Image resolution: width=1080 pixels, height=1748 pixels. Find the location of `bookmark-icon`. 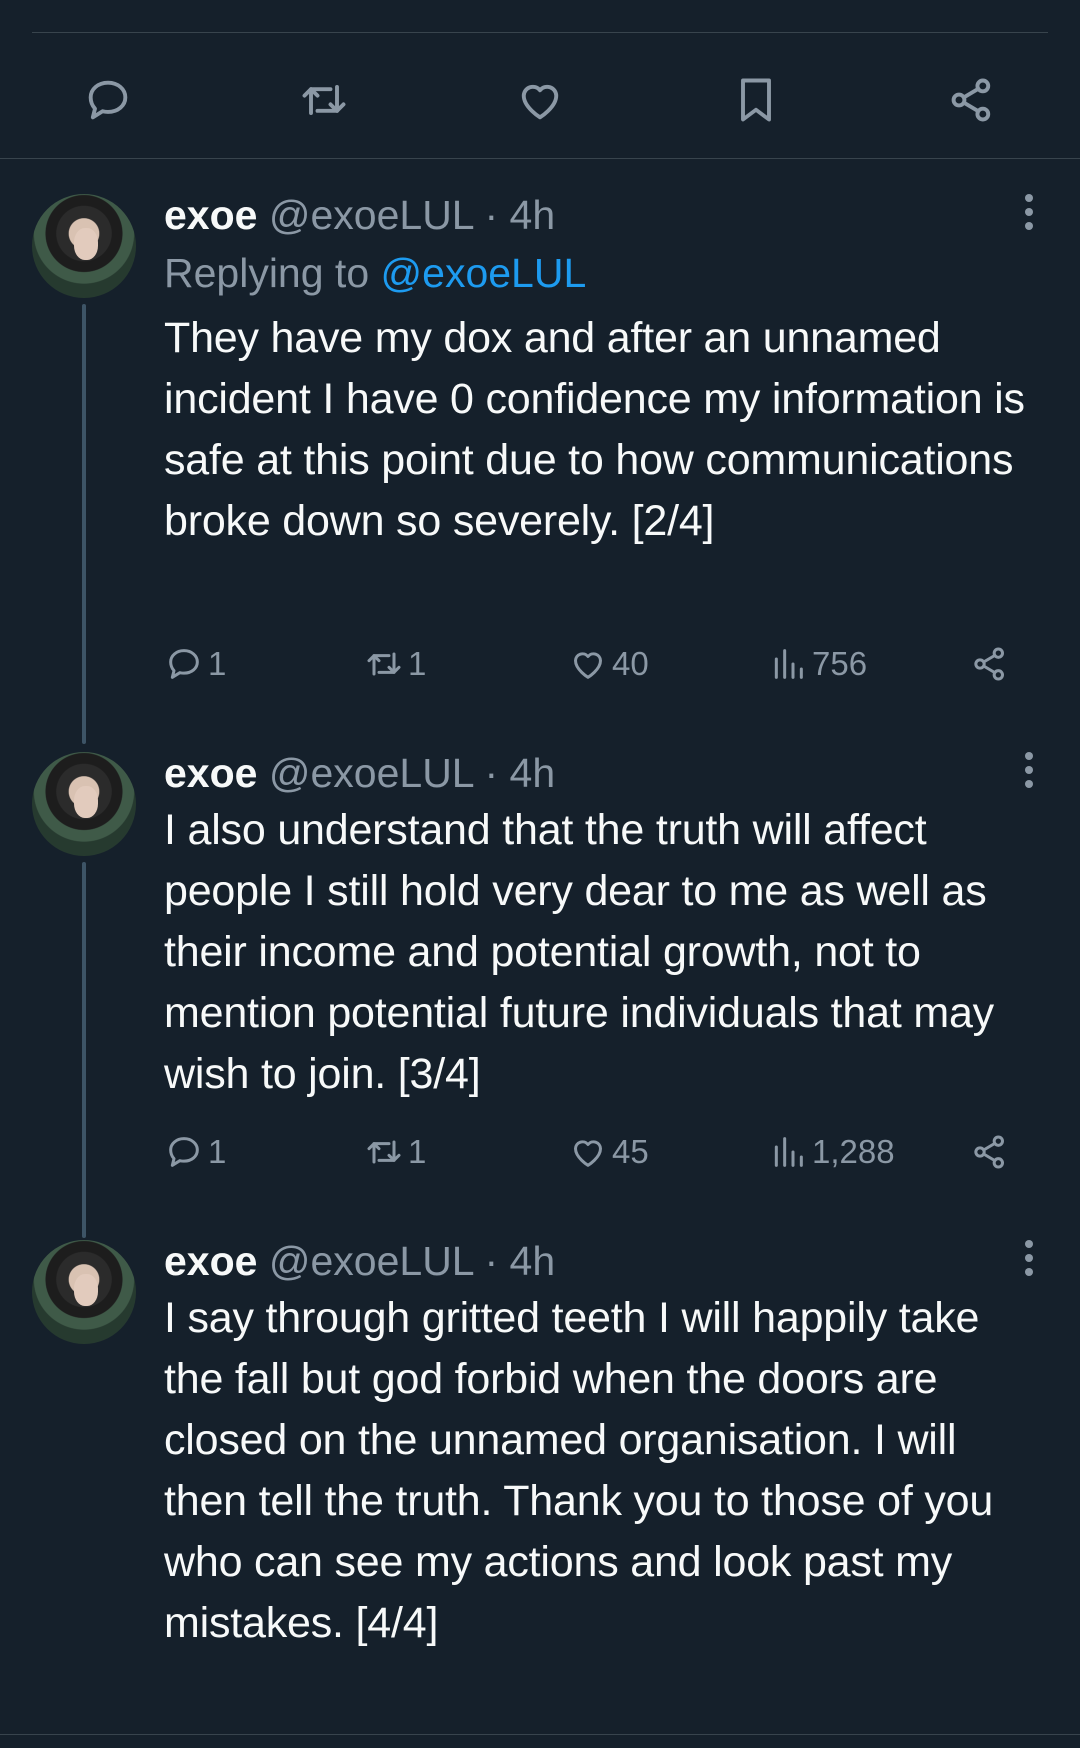

bookmark-icon is located at coordinates (756, 100).